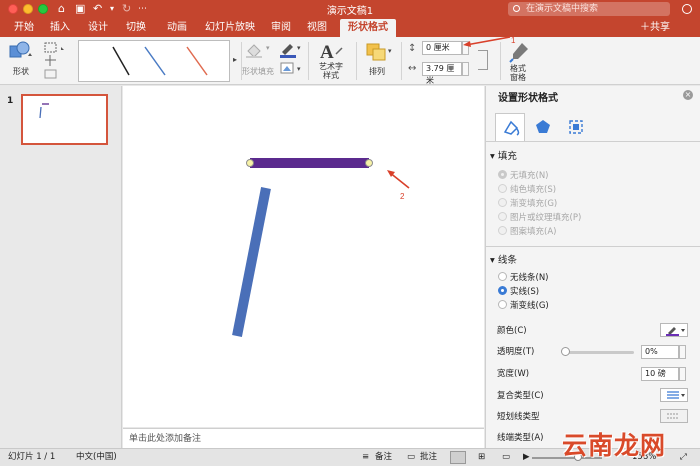 The height and width of the screenshot is (466, 700). Describe the element at coordinates (299, 69) in the screenshot. I see `shape-effects-dropdown-icon: ▾` at that location.